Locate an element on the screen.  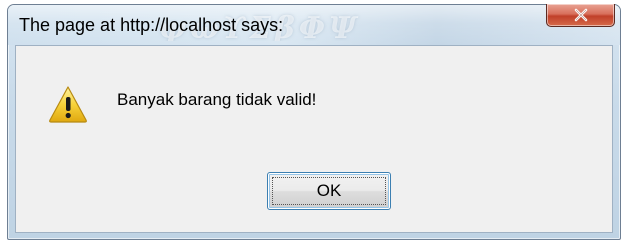
dialog-title: The page at http://localhost says: is located at coordinates (151, 25).